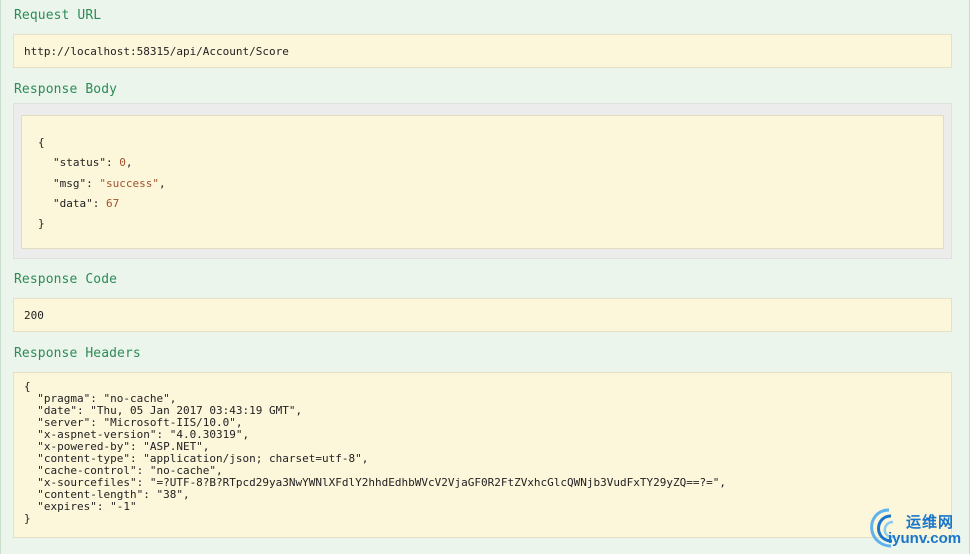 The image size is (970, 554). I want to click on json-value: 0, so click(122, 162).